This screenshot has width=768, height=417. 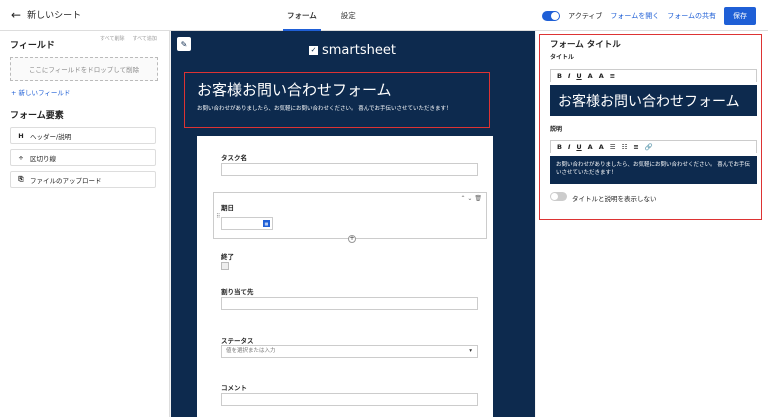 What do you see at coordinates (740, 16) in the screenshot?
I see `save-button: 保存` at bounding box center [740, 16].